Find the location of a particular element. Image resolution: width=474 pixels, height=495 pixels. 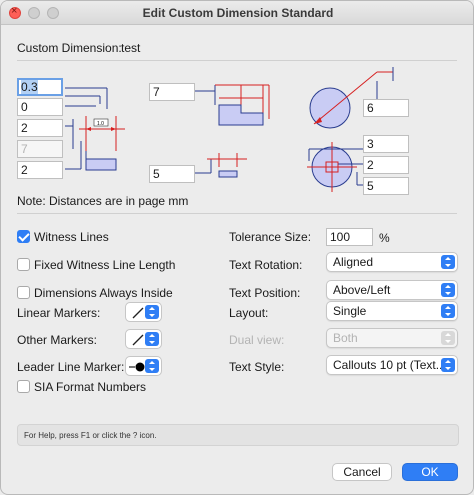

layout-stepper-icon is located at coordinates (448, 311).